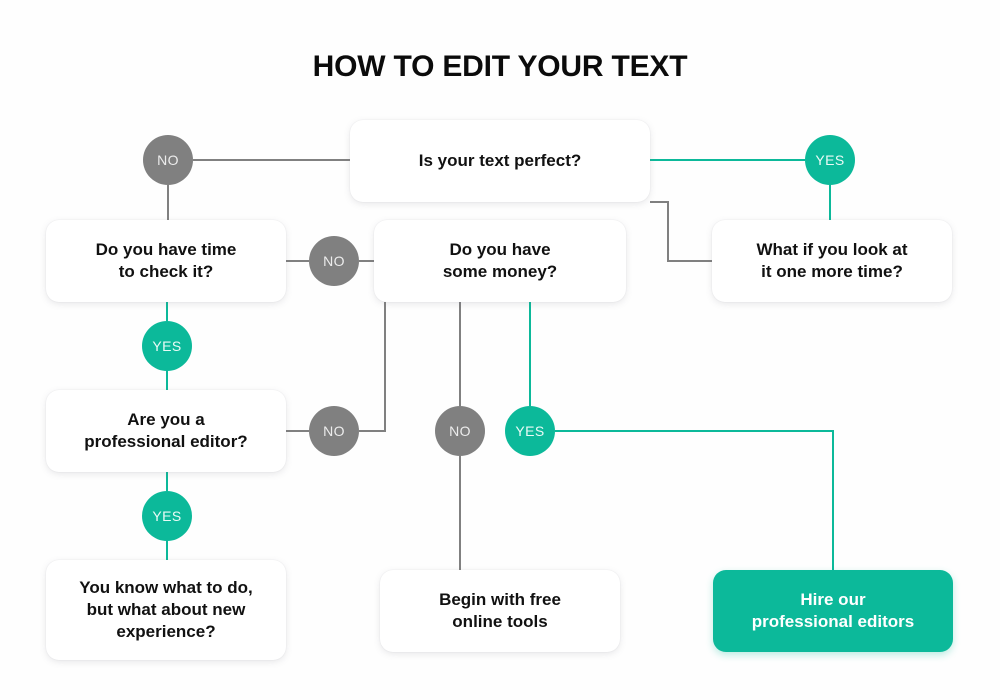 This screenshot has height=700, width=1000. I want to click on node-label: Begin with free online tools, so click(500, 610).